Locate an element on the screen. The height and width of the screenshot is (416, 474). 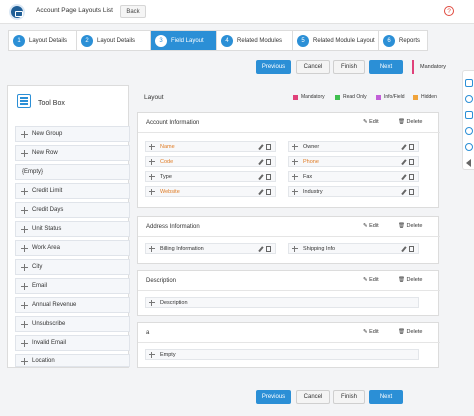
field-phone: Phone is located at coordinates (353, 161).